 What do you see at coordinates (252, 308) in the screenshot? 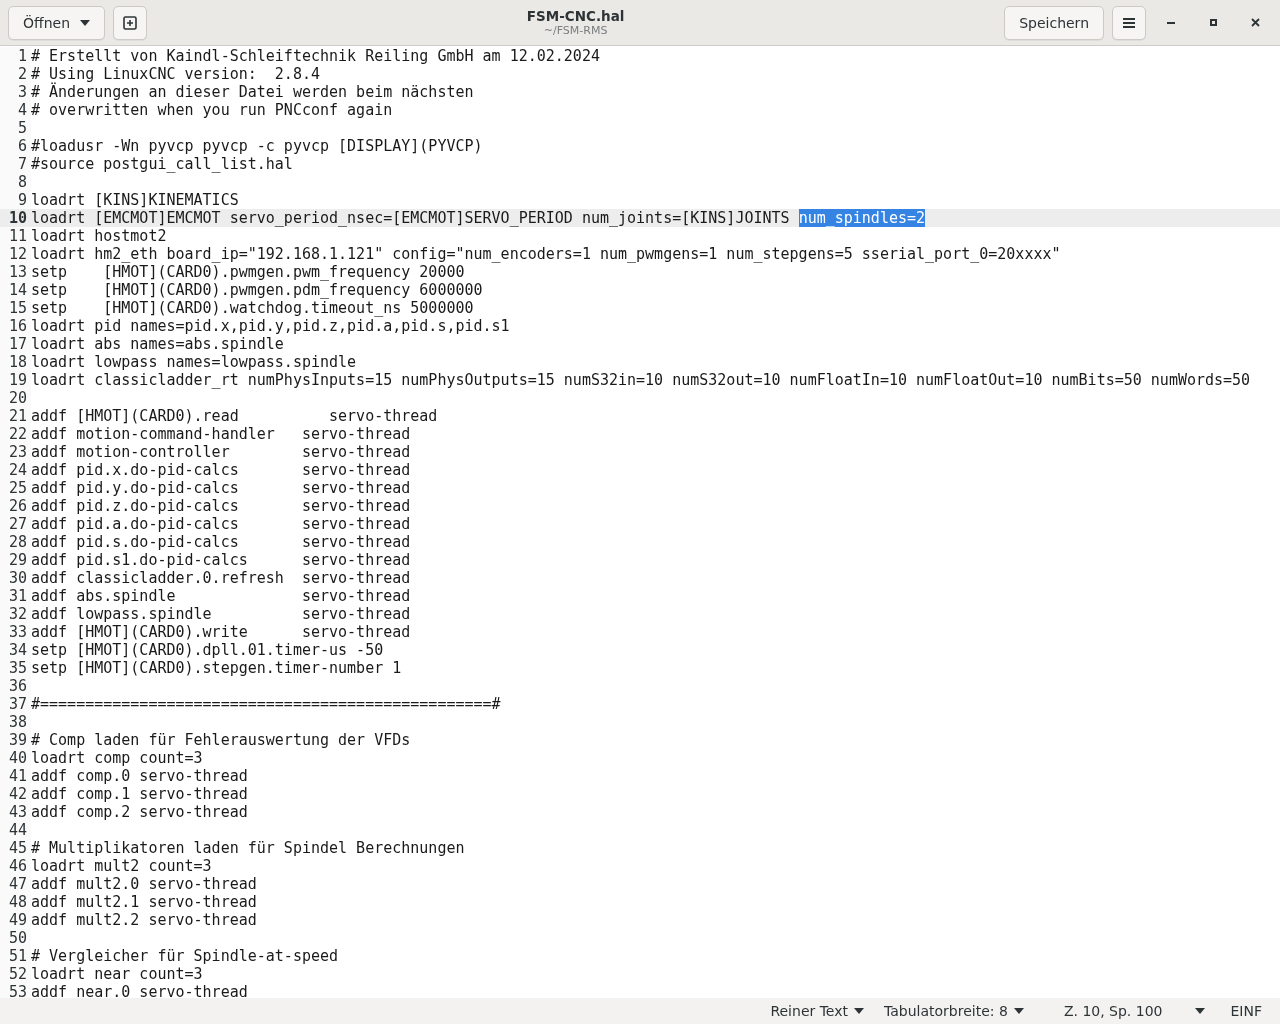
I see `code-text: setp [HMOT](CARD0).watchdog.timeout_ns 5000000` at bounding box center [252, 308].